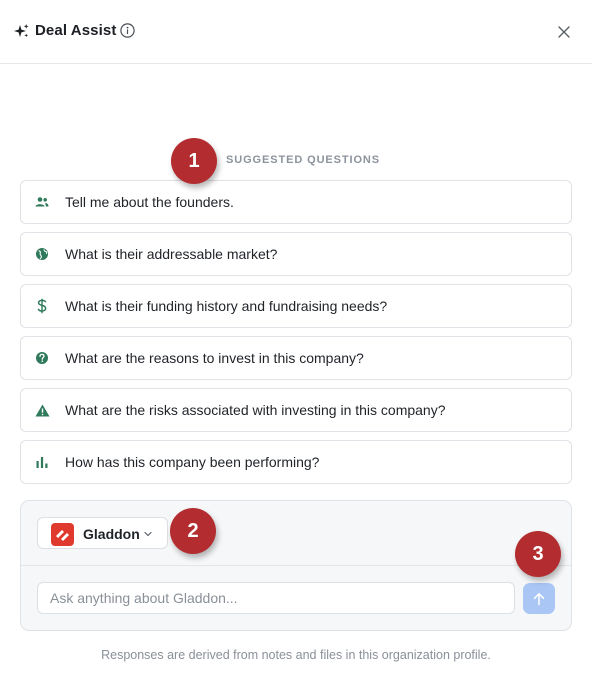  What do you see at coordinates (42, 410) in the screenshot?
I see `warning-triangle-icon` at bounding box center [42, 410].